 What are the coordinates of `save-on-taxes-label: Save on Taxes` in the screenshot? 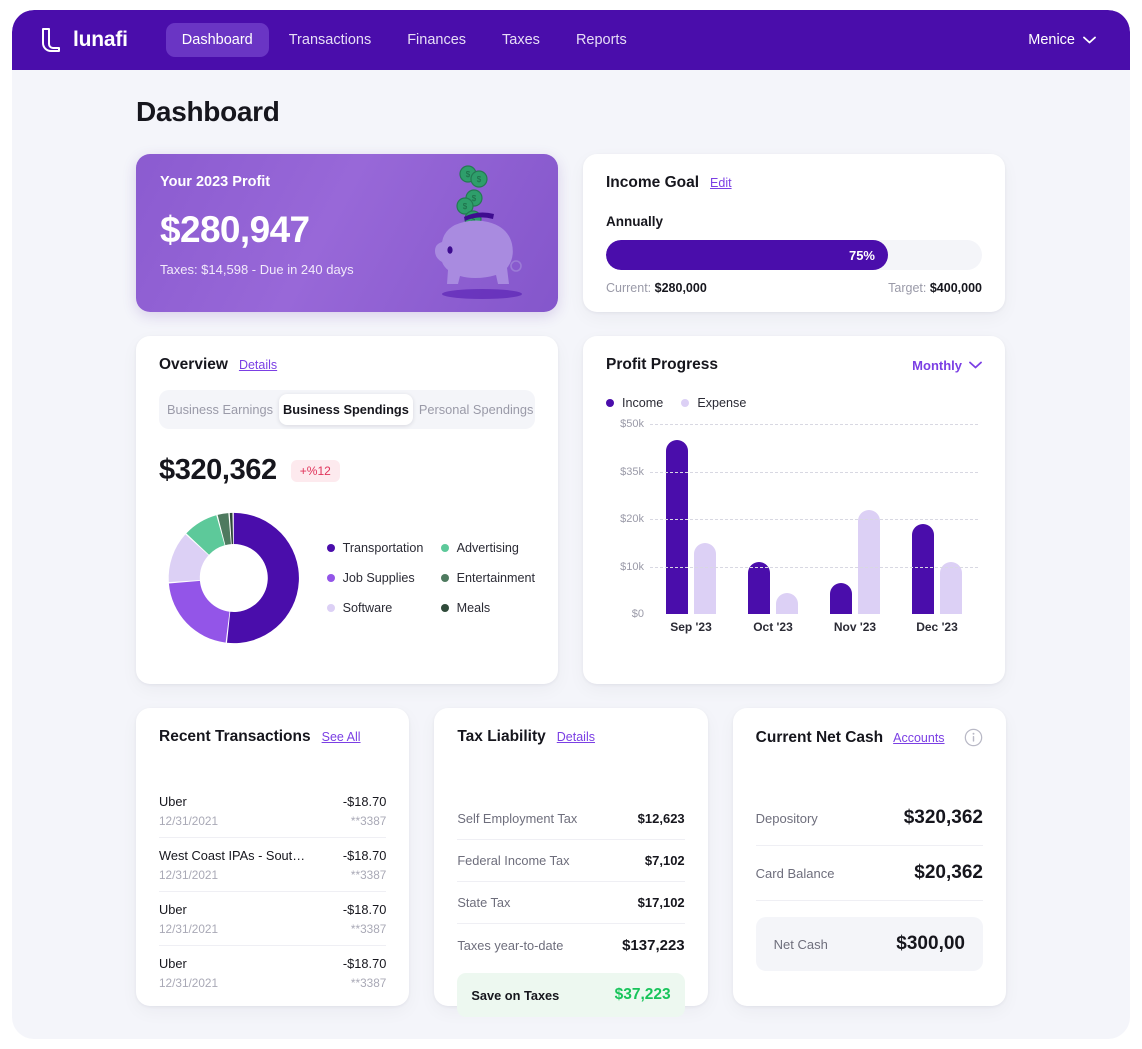 It's located at (515, 995).